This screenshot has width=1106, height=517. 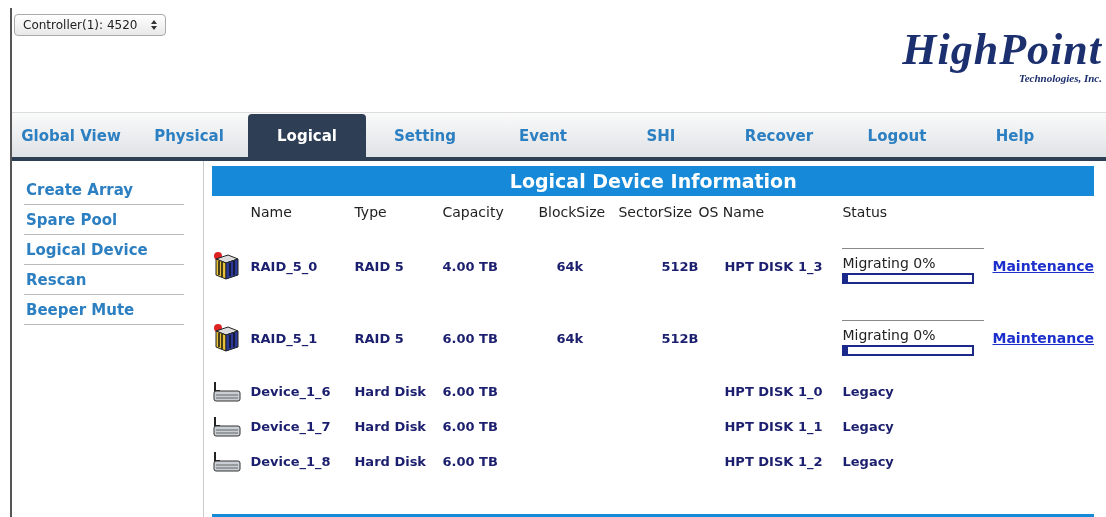 I want to click on os-name-cell-text: HPT DISK 1_3, so click(x=773, y=266).